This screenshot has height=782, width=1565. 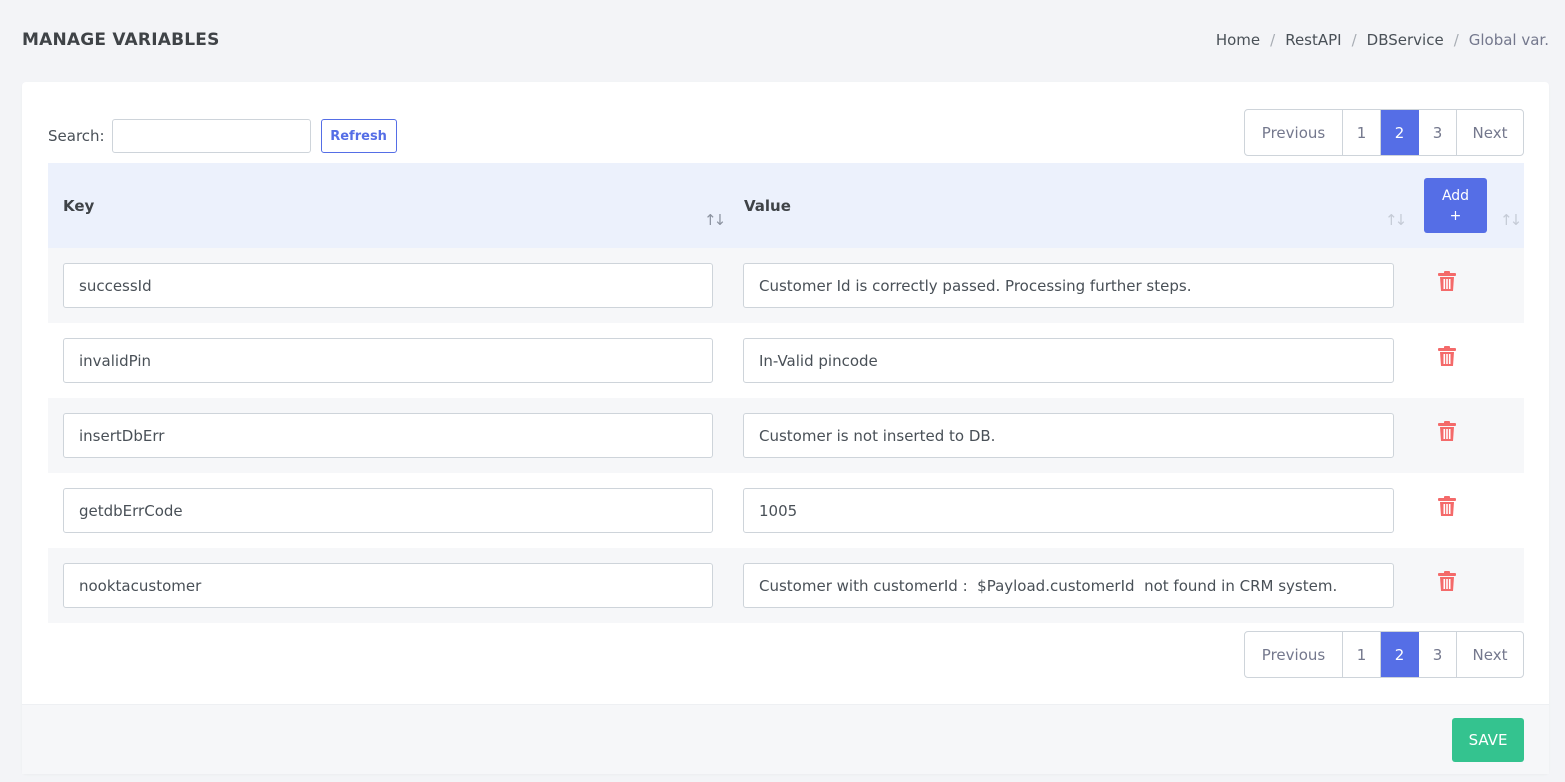 I want to click on pagination-top: Previous 1 2 3 Next, so click(x=1384, y=132).